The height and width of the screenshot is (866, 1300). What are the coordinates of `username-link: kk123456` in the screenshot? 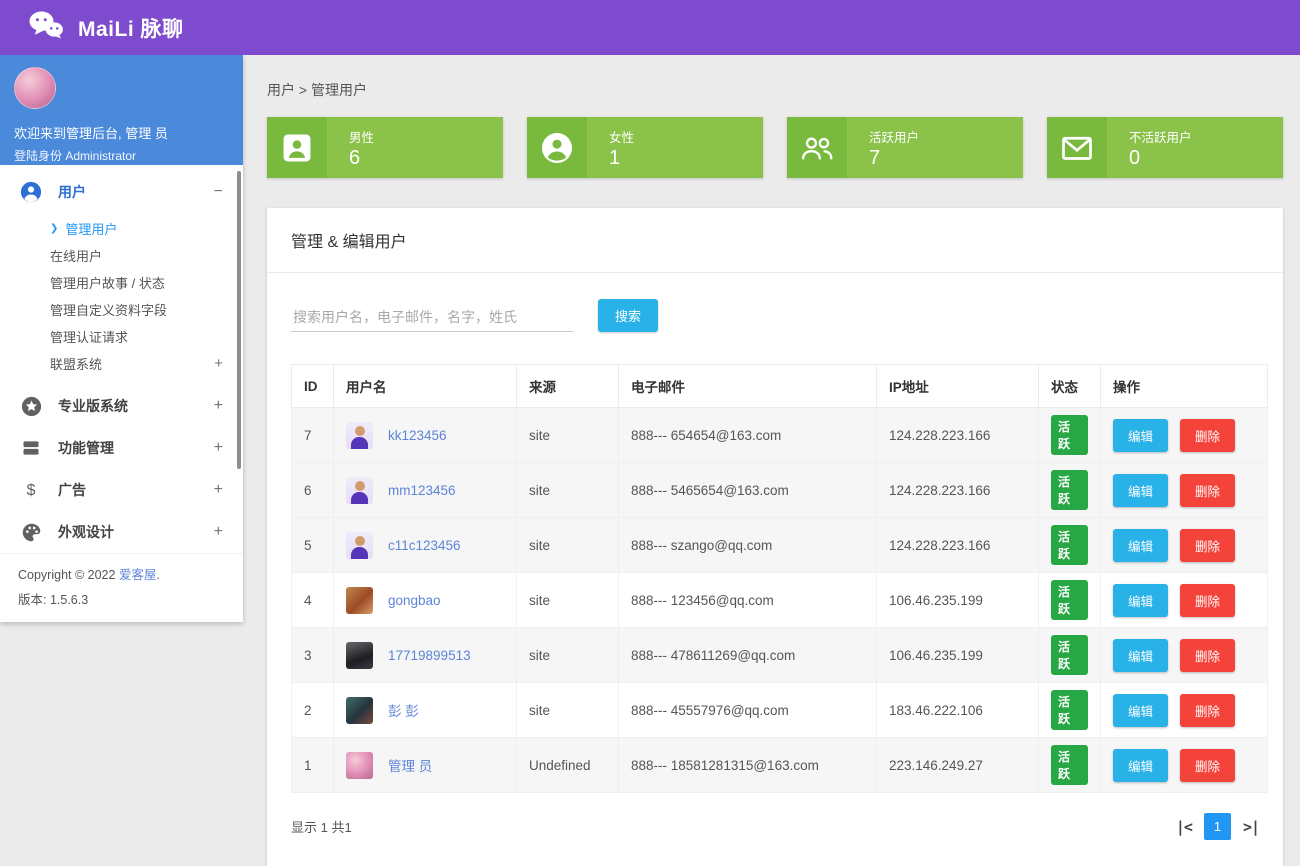 It's located at (417, 435).